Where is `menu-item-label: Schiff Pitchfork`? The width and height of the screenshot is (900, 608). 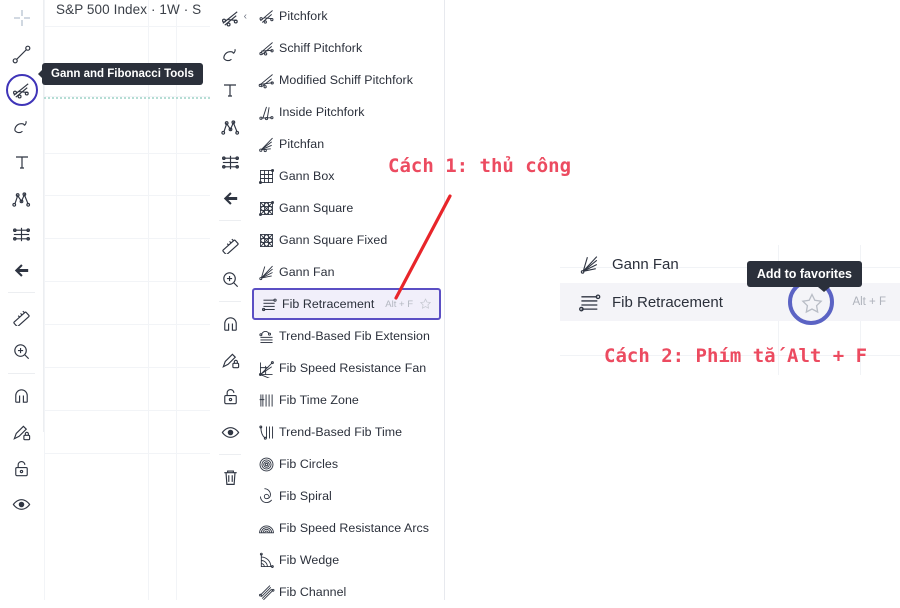 menu-item-label: Schiff Pitchfork is located at coordinates (320, 48).